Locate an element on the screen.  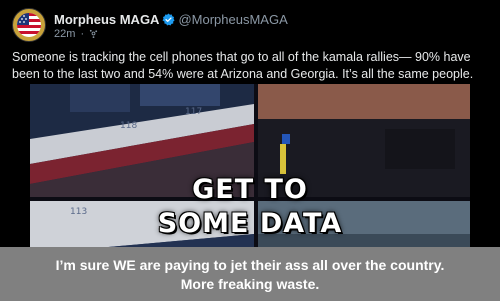
author-row: Morpheus MAGA @MorpheusMAGA is located at coordinates (171, 19).